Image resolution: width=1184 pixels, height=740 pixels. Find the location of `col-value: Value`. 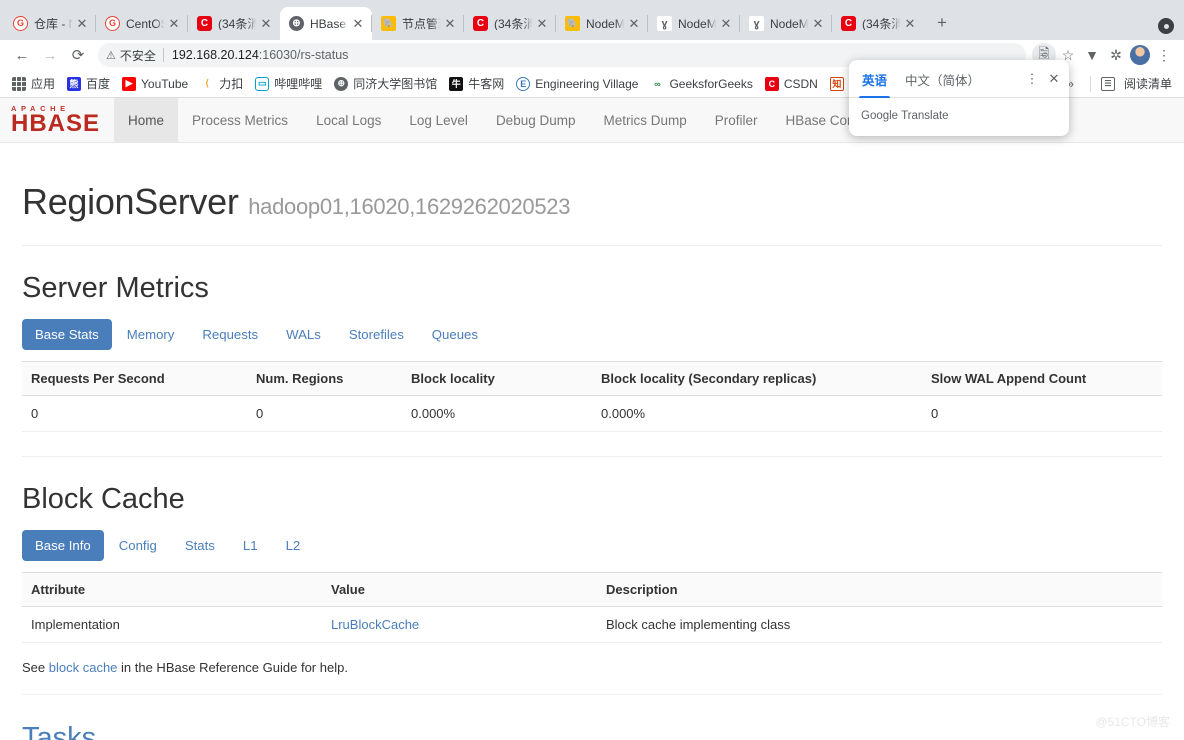

col-value: Value is located at coordinates (459, 589).